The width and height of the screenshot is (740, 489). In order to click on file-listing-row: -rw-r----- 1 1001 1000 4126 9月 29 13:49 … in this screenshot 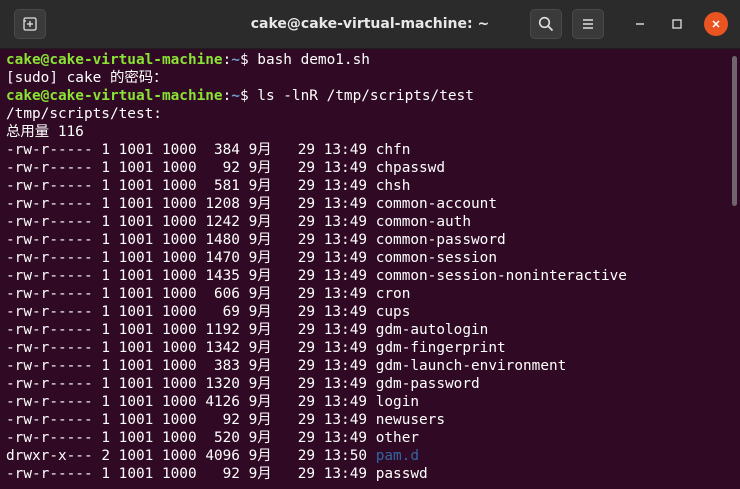, I will do `click(212, 402)`.